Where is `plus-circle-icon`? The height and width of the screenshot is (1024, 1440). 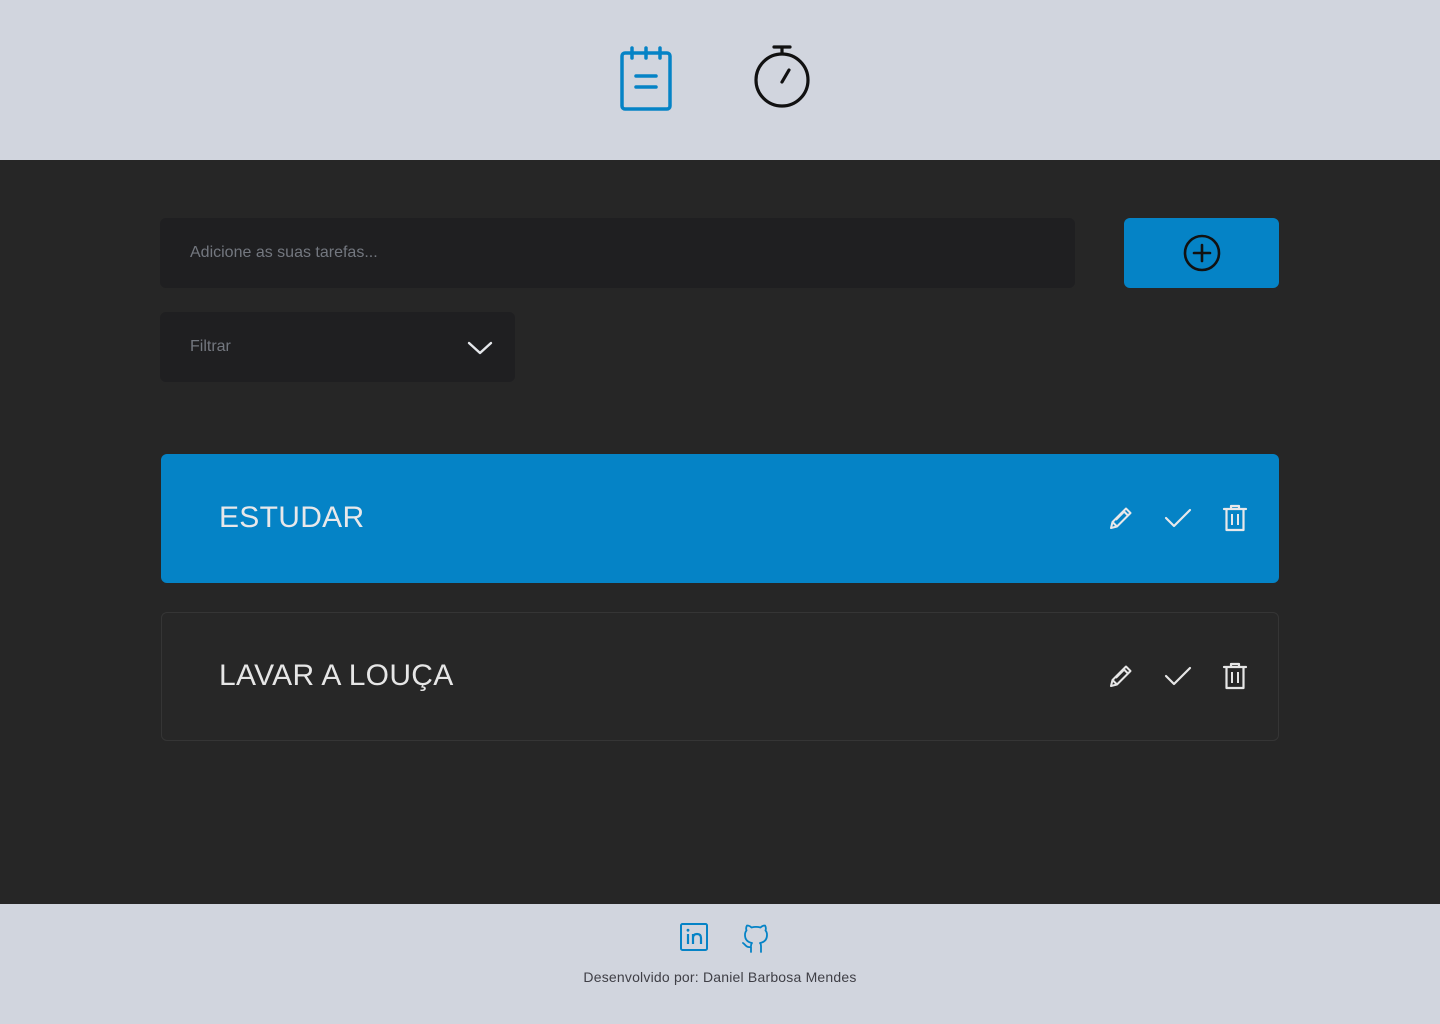 plus-circle-icon is located at coordinates (1201, 253).